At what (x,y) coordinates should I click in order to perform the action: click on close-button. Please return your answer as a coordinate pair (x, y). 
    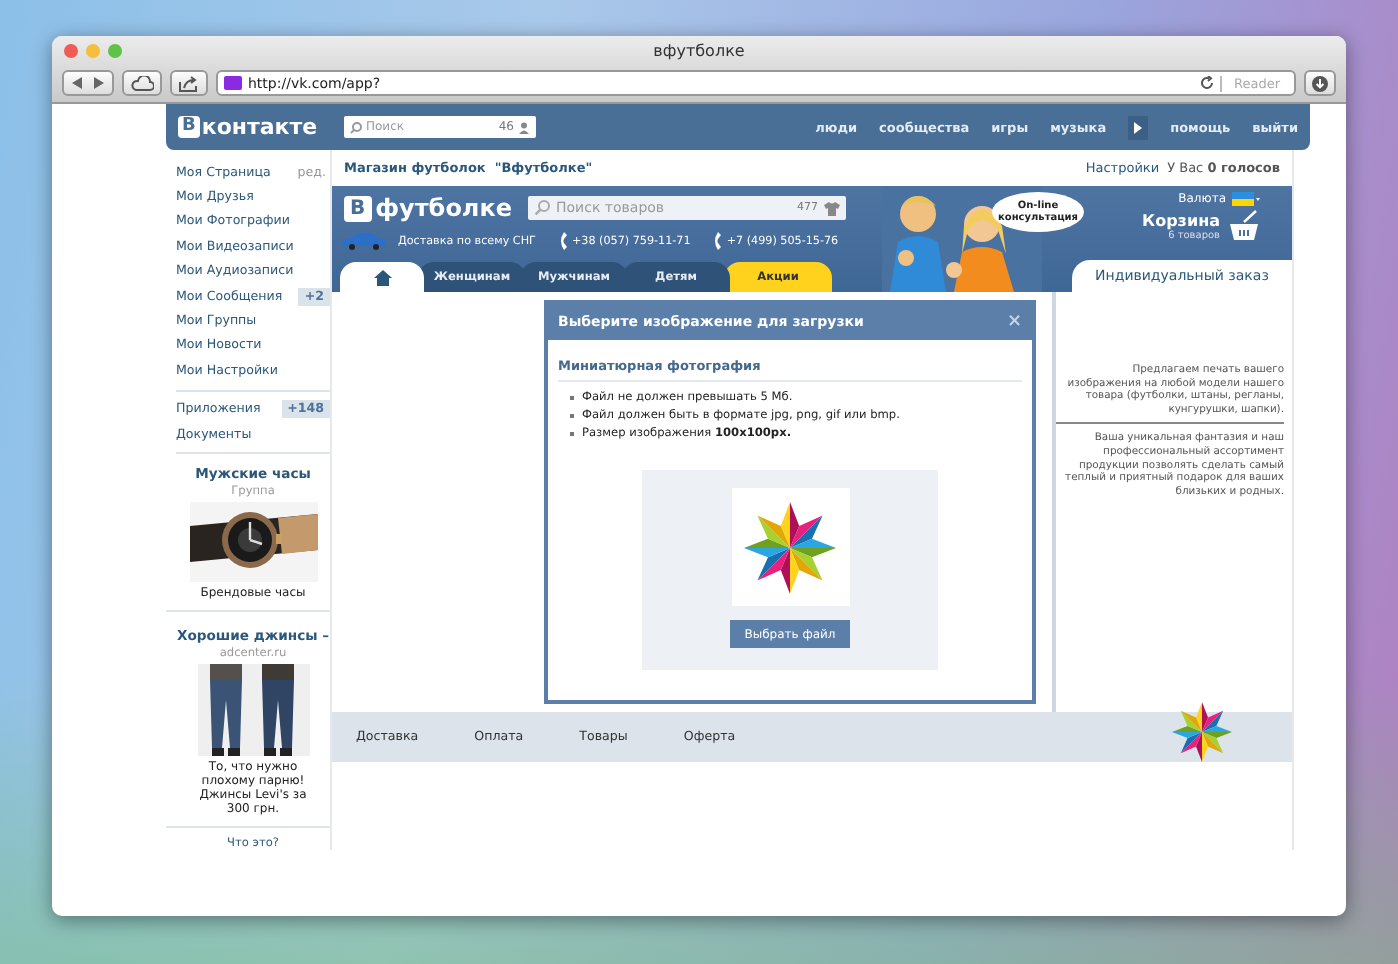
    Looking at the image, I should click on (71, 50).